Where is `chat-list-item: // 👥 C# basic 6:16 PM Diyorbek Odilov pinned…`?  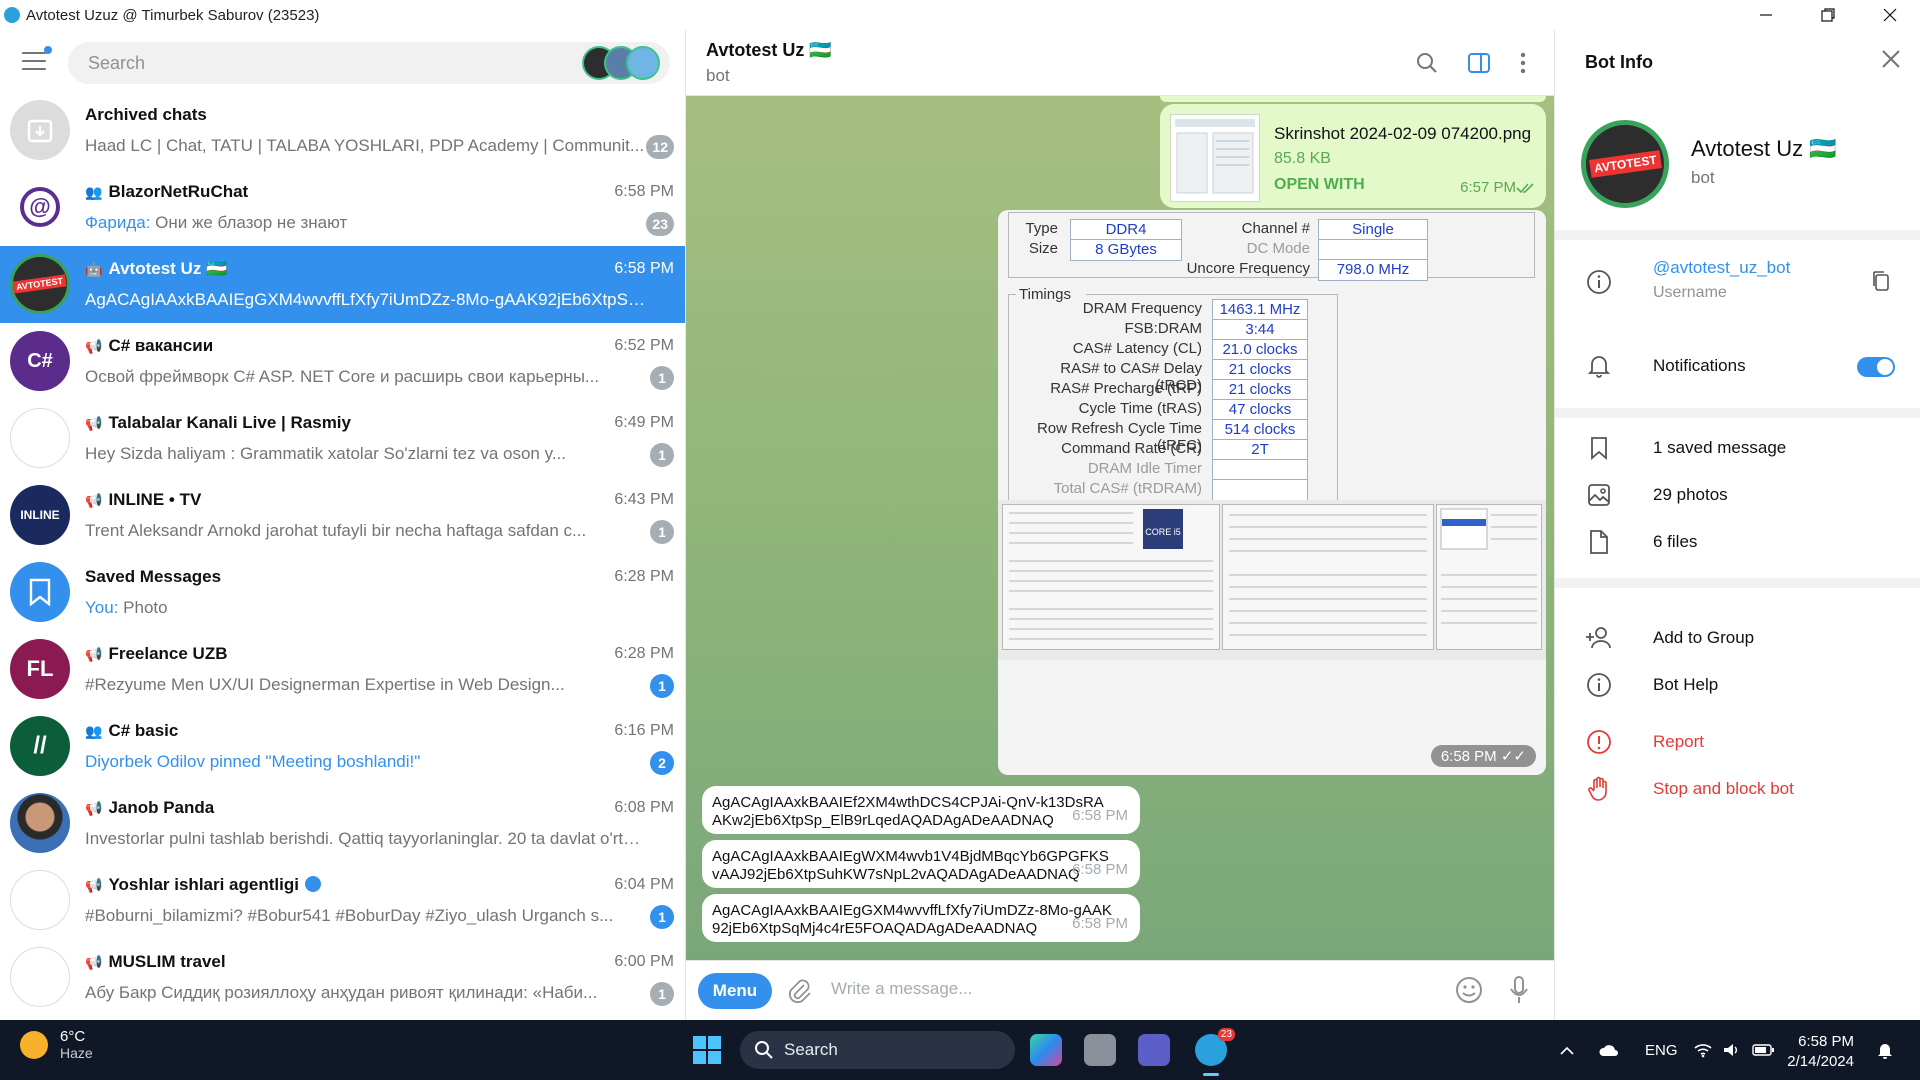 chat-list-item: // 👥 C# basic 6:16 PM Diyorbek Odilov pinned… is located at coordinates (342, 746).